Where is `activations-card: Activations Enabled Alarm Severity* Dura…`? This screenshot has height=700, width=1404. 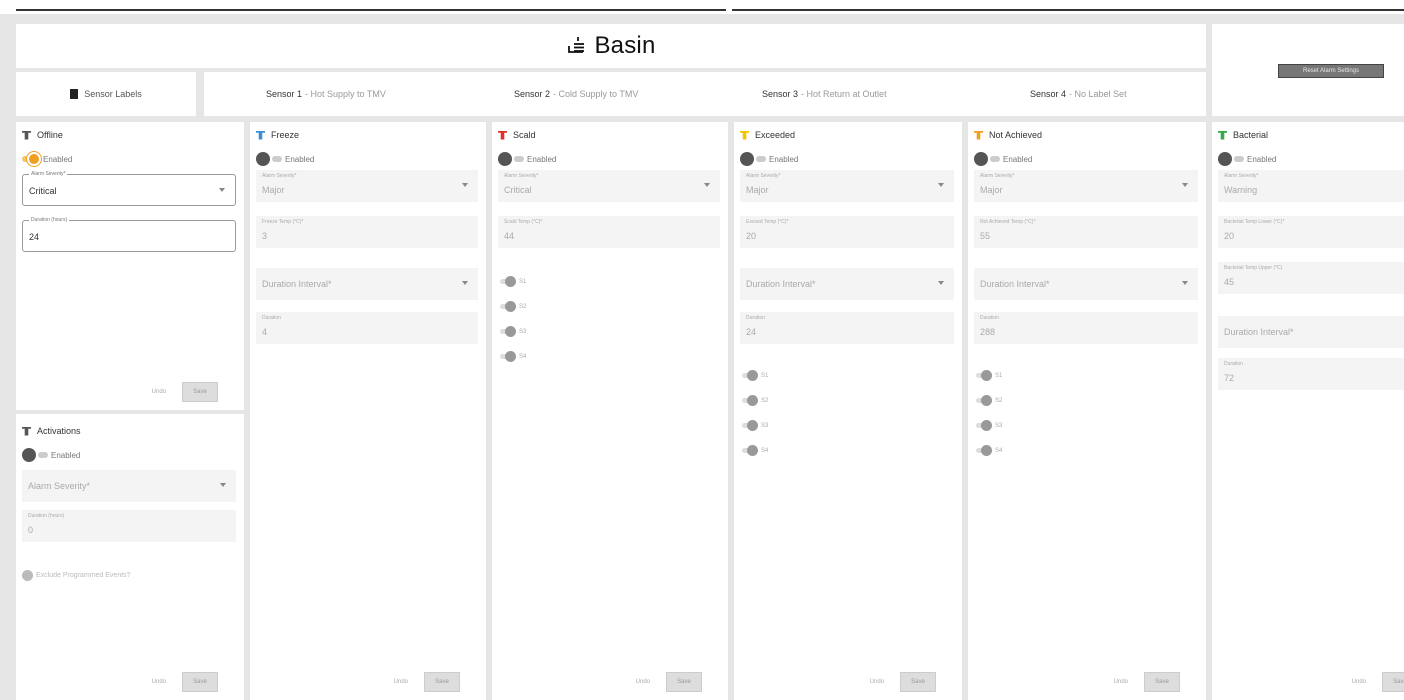
activations-card: Activations Enabled Alarm Severity* Dura… is located at coordinates (130, 557).